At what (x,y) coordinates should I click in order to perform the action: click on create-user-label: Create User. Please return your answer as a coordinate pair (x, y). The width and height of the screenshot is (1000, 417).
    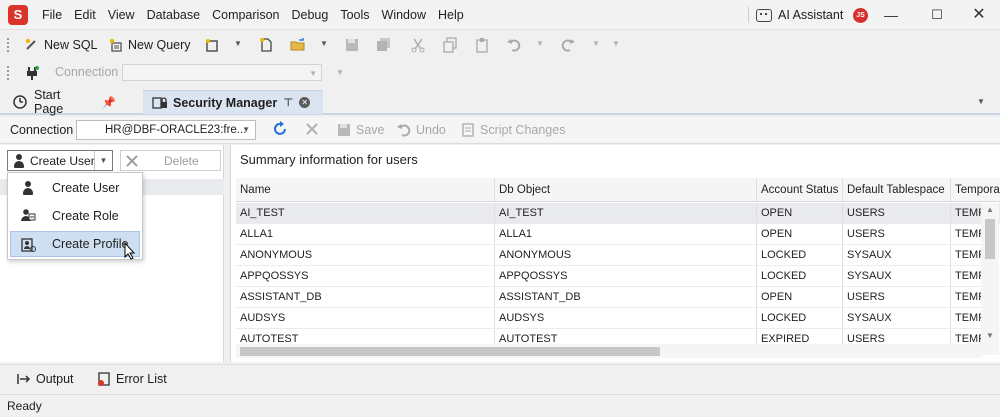
    Looking at the image, I should click on (62, 160).